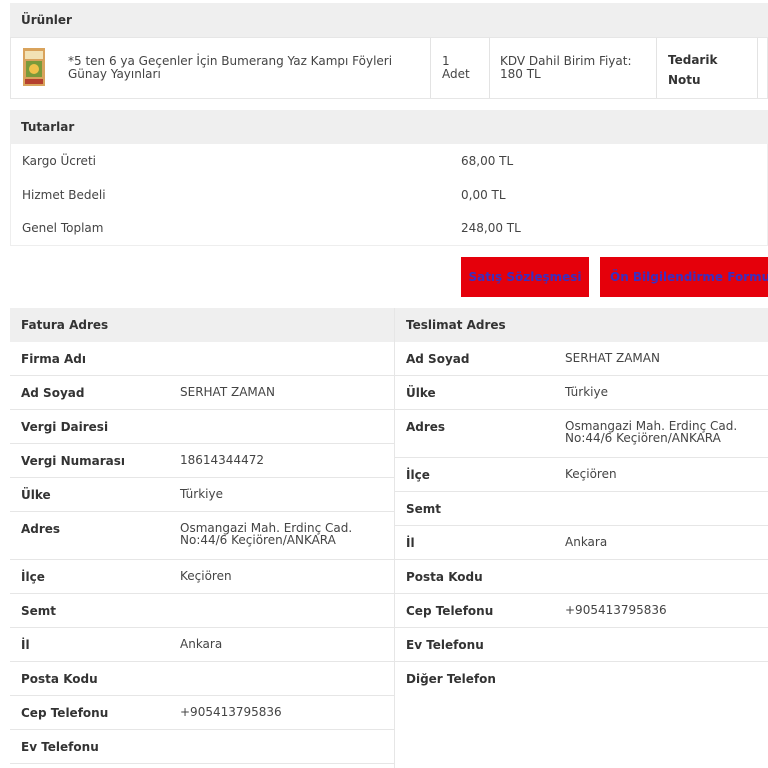 Image resolution: width=768 pixels, height=768 pixels. Describe the element at coordinates (483, 195) in the screenshot. I see `service-fee-value: 0,00 TL` at that location.